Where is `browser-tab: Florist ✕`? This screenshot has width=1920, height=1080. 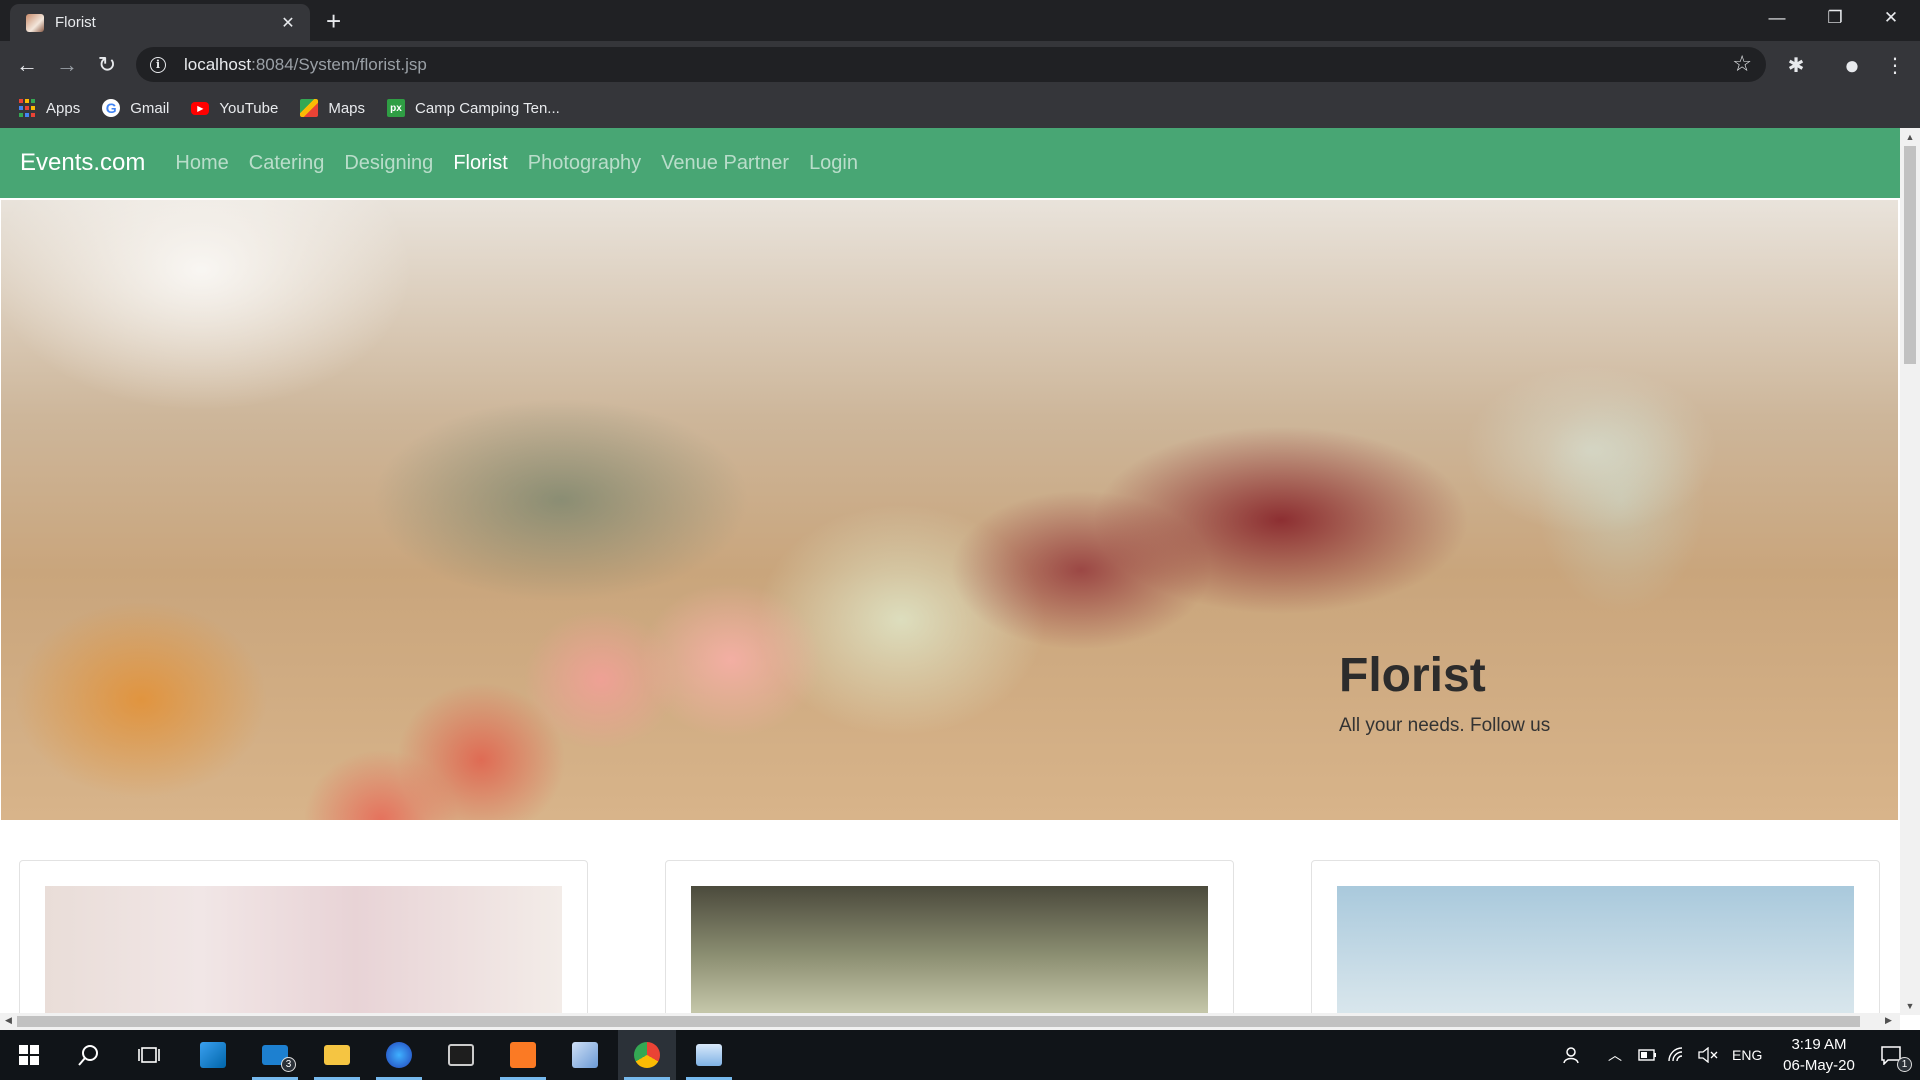
browser-tab: Florist ✕ is located at coordinates (160, 22).